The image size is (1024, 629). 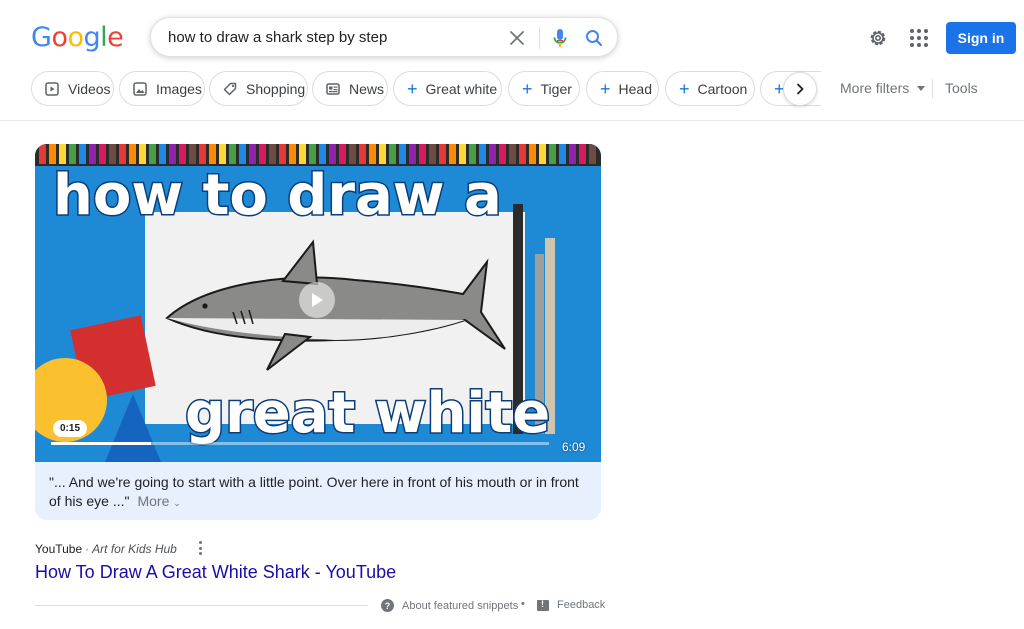 I want to click on apps-grid-icon, so click(x=912, y=31).